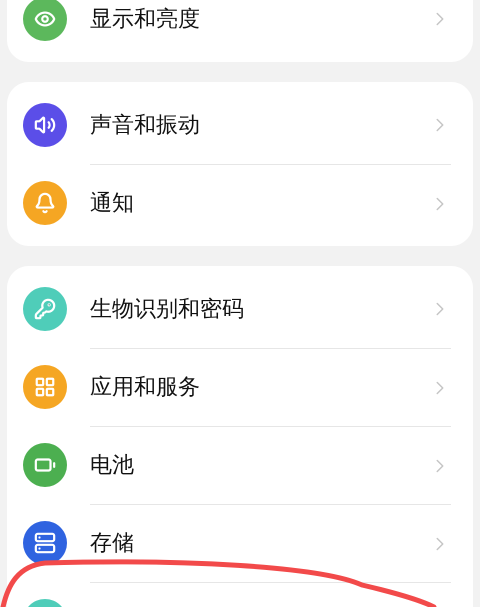 The height and width of the screenshot is (607, 480). Describe the element at coordinates (259, 19) in the screenshot. I see `setting-label: 显示和亮度` at that location.